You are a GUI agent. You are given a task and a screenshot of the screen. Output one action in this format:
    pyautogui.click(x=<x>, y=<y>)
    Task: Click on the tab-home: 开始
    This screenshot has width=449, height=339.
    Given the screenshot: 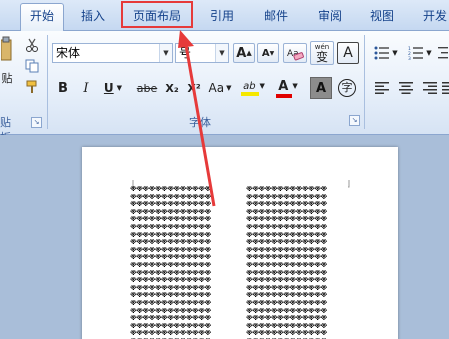 What is the action you would take?
    pyautogui.click(x=42, y=17)
    